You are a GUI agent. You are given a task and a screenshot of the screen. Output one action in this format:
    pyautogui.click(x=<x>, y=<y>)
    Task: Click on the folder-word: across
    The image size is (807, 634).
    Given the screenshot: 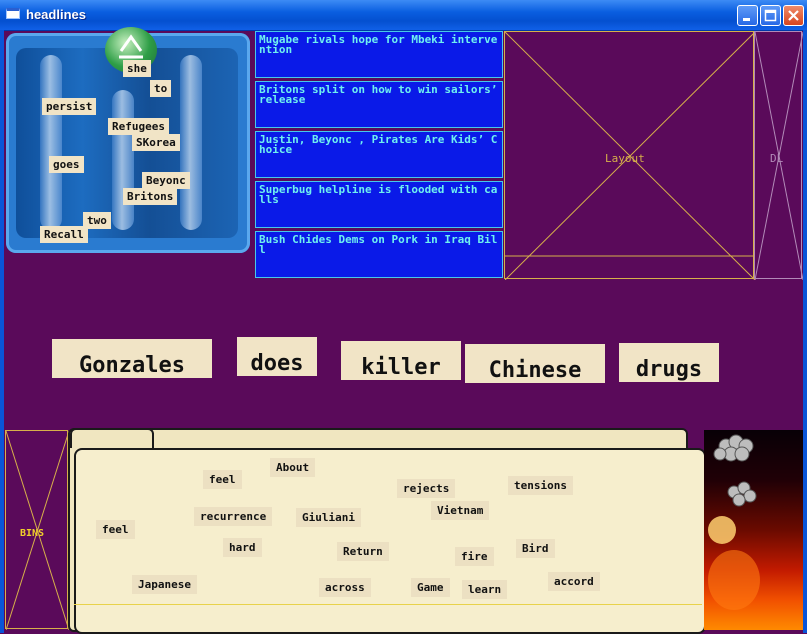 What is the action you would take?
    pyautogui.click(x=345, y=587)
    